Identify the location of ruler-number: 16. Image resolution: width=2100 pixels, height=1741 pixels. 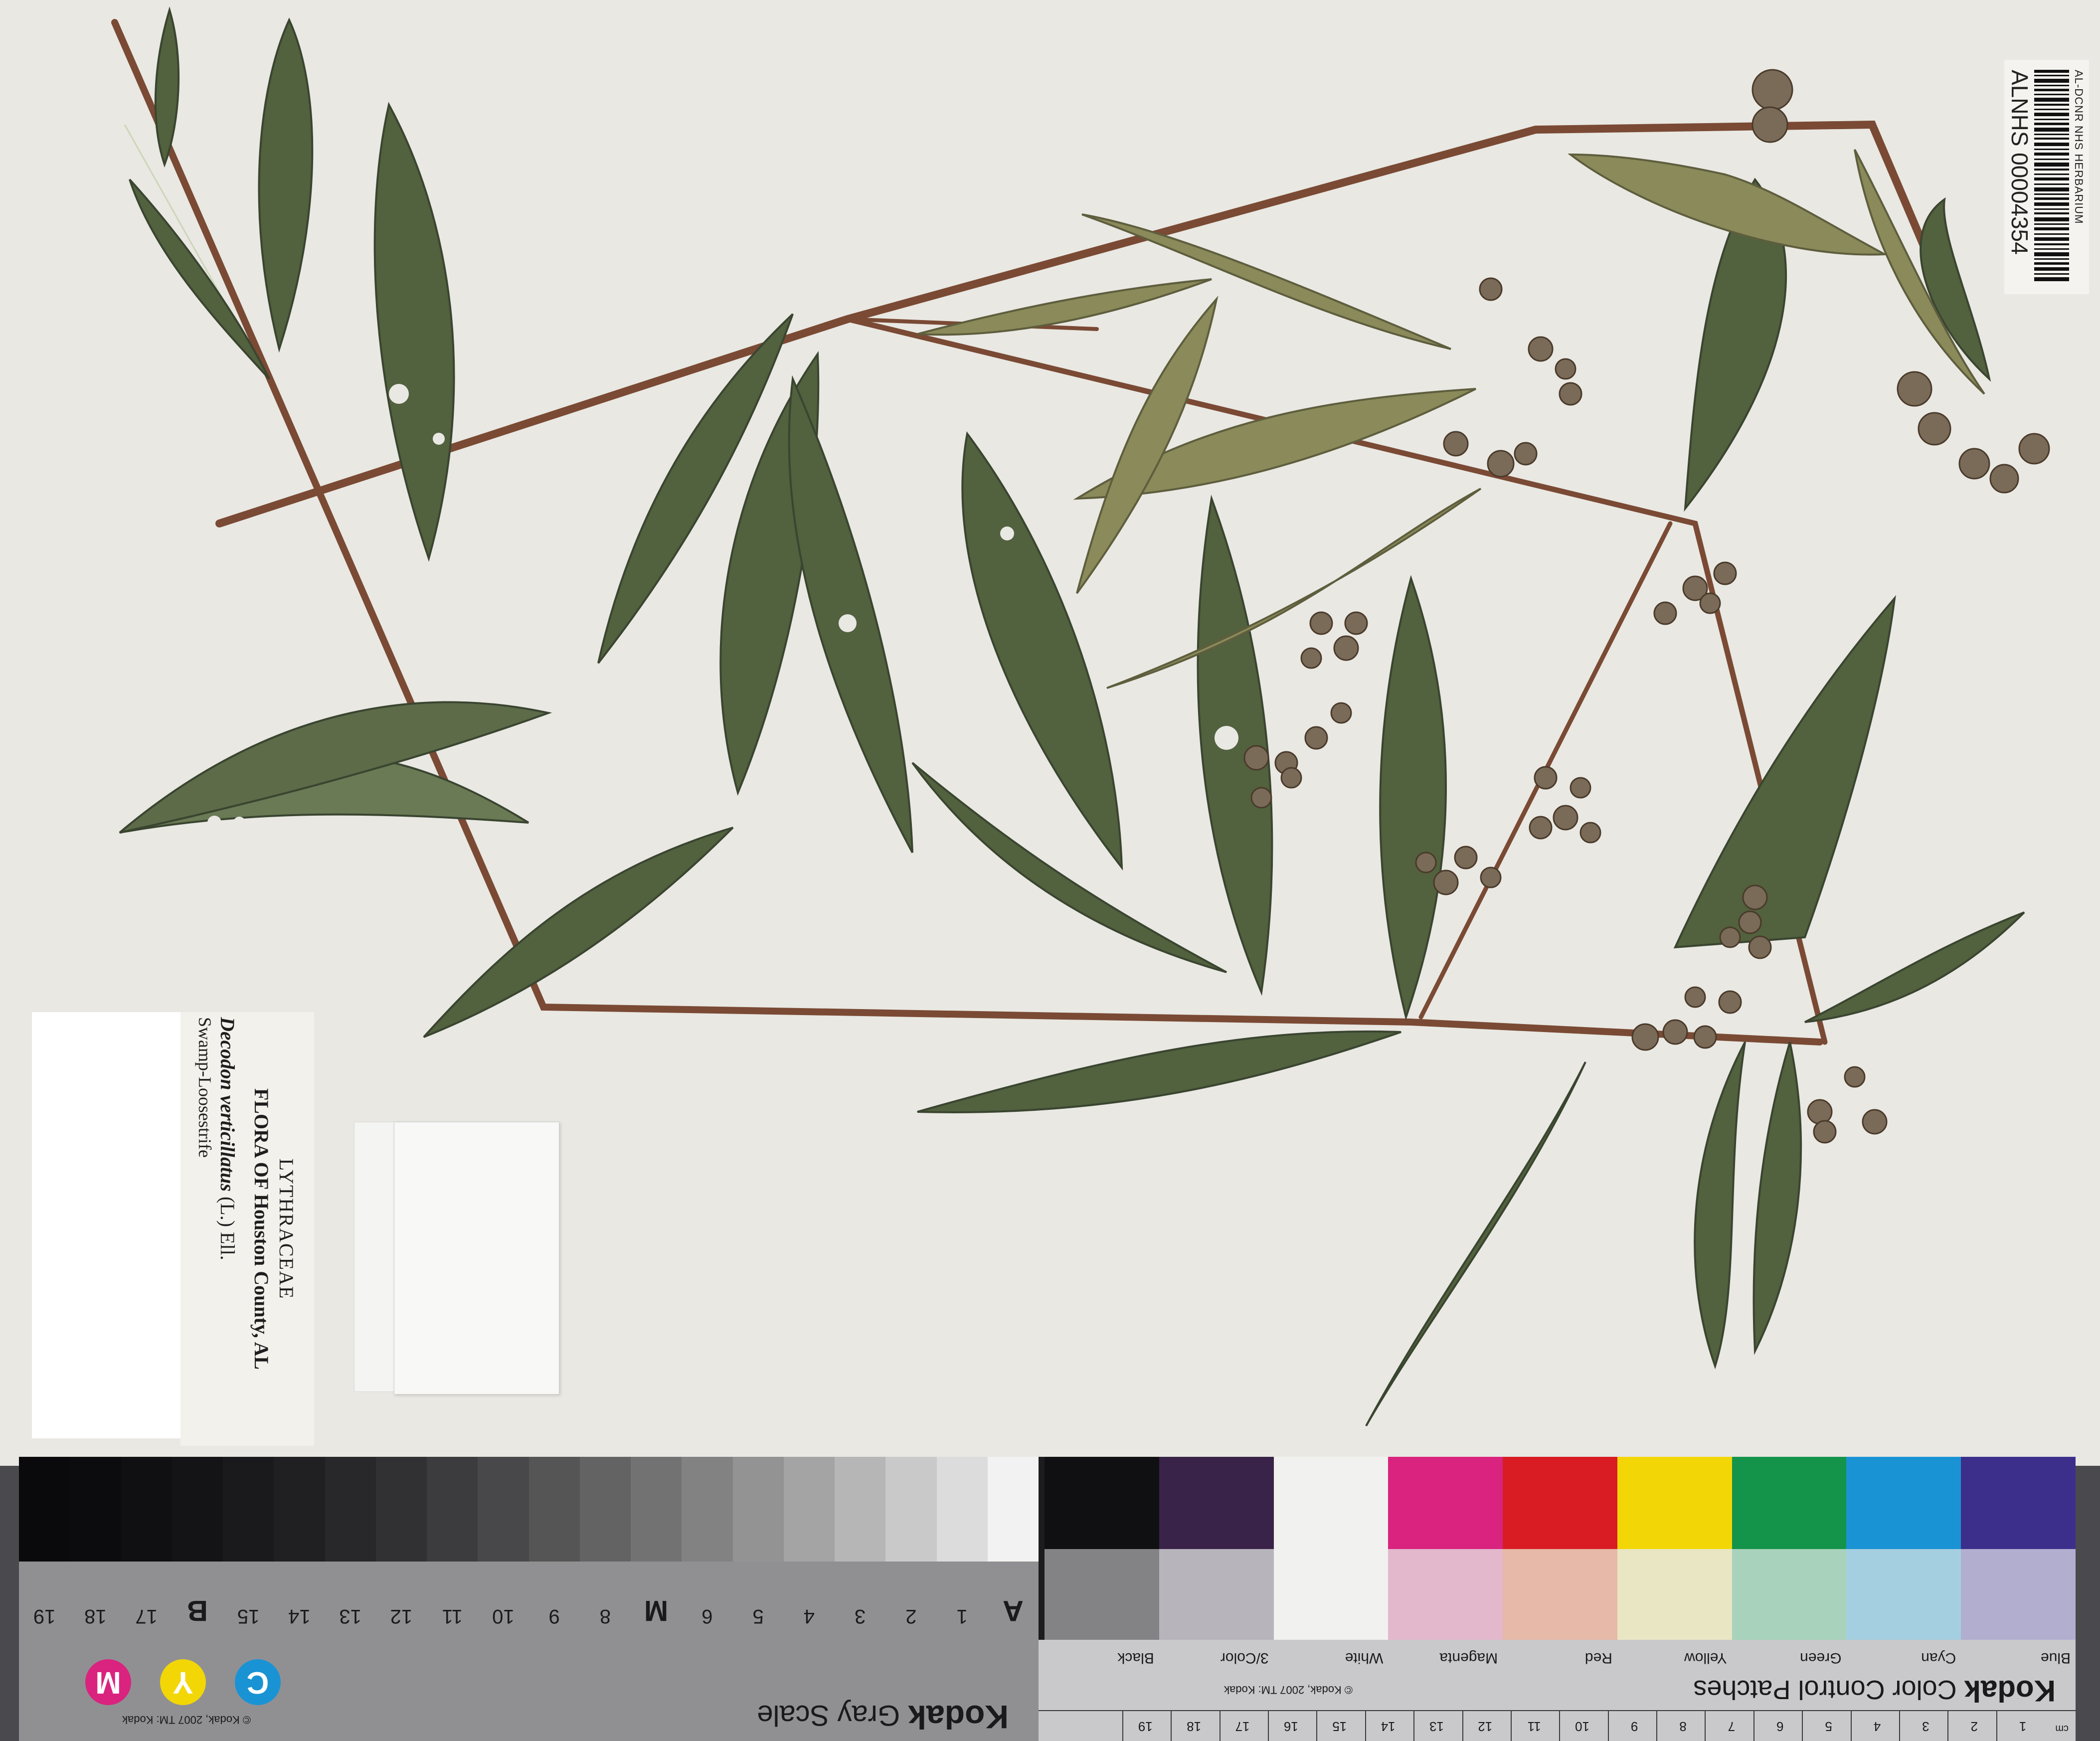
(1290, 1726).